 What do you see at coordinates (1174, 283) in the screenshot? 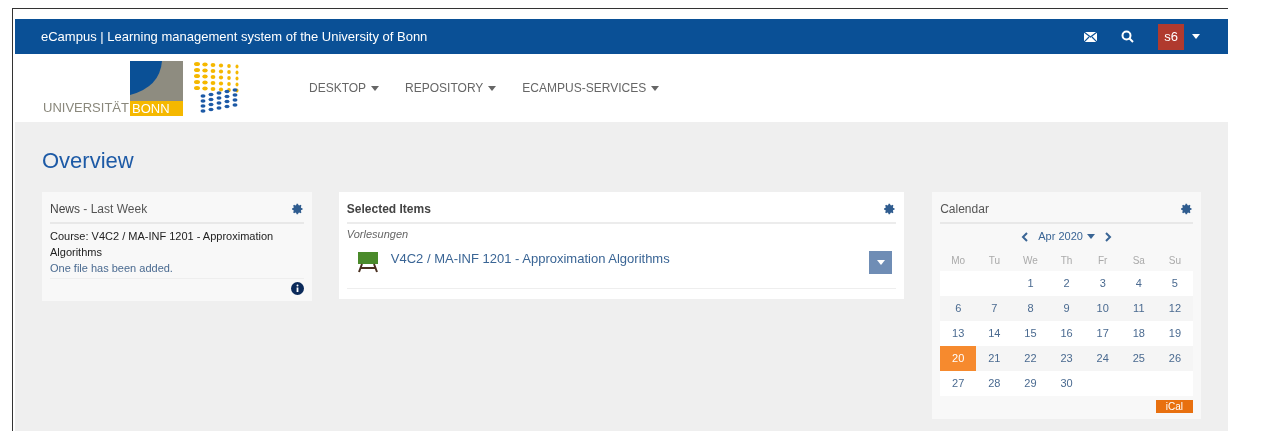
I see `calendar-day: 5` at bounding box center [1174, 283].